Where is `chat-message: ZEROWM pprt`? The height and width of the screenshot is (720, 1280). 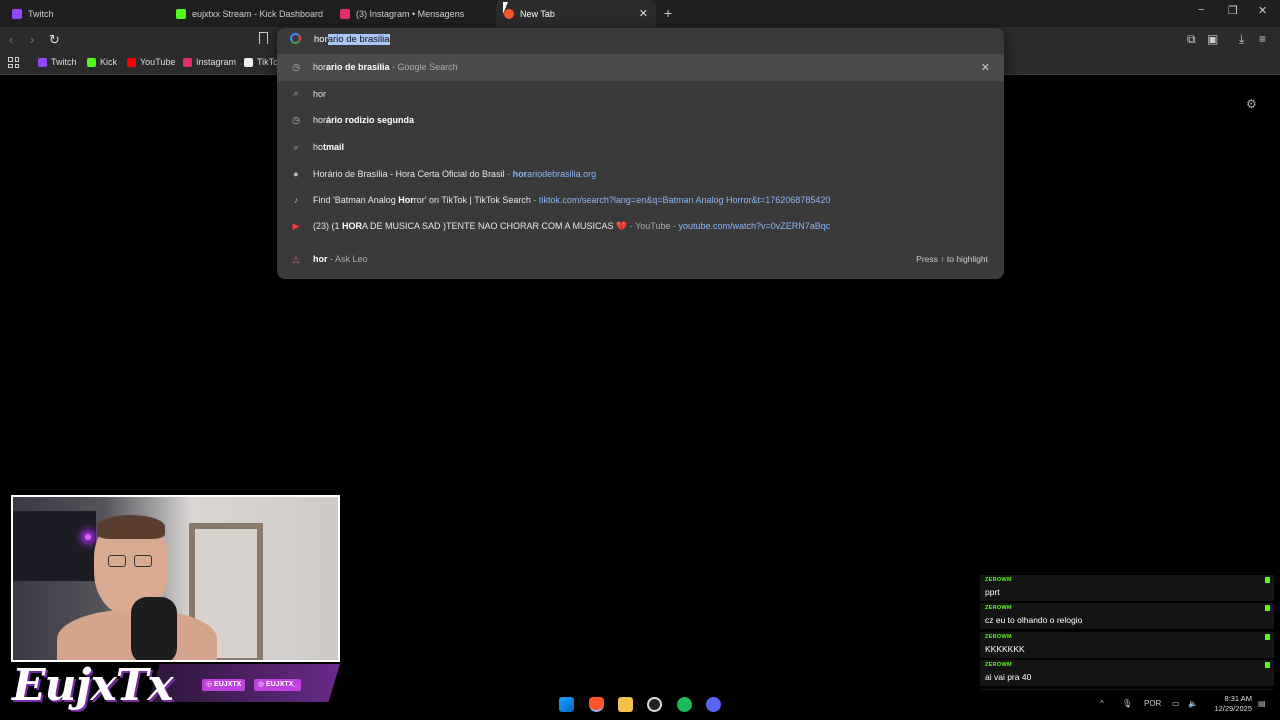
chat-message: ZEROWM pprt is located at coordinates (1127, 588).